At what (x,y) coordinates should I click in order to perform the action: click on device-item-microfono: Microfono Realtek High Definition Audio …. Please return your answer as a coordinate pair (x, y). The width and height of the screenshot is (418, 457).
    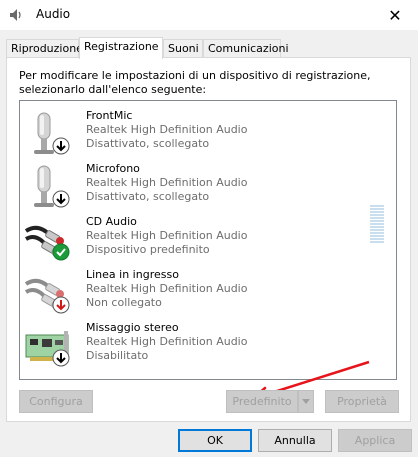
    Looking at the image, I should click on (195, 188).